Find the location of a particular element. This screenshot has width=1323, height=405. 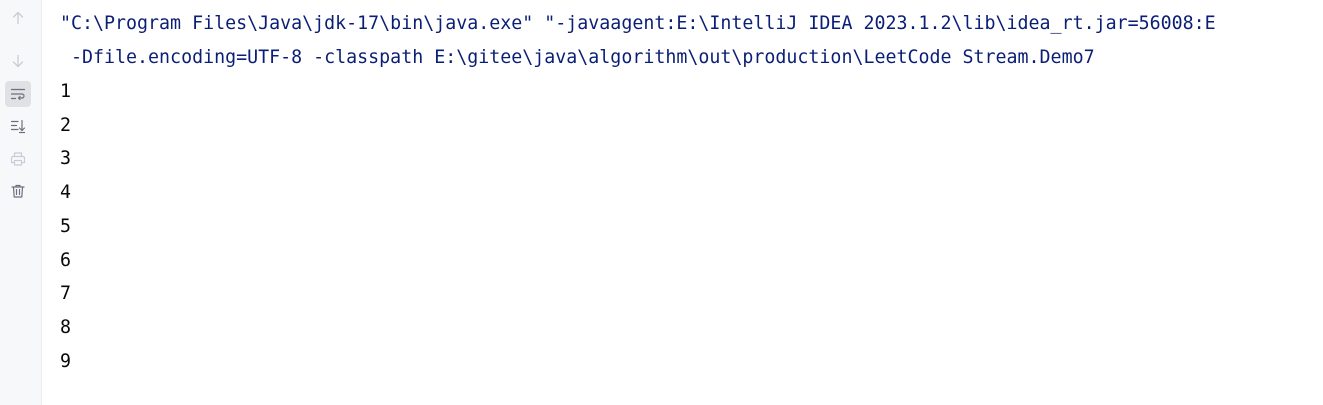

console-toolbar is located at coordinates (21, 202).